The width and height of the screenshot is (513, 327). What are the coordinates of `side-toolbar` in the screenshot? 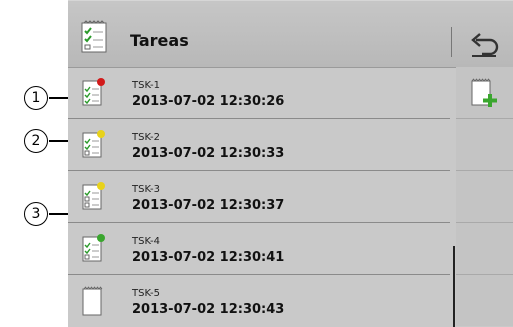 It's located at (484, 197).